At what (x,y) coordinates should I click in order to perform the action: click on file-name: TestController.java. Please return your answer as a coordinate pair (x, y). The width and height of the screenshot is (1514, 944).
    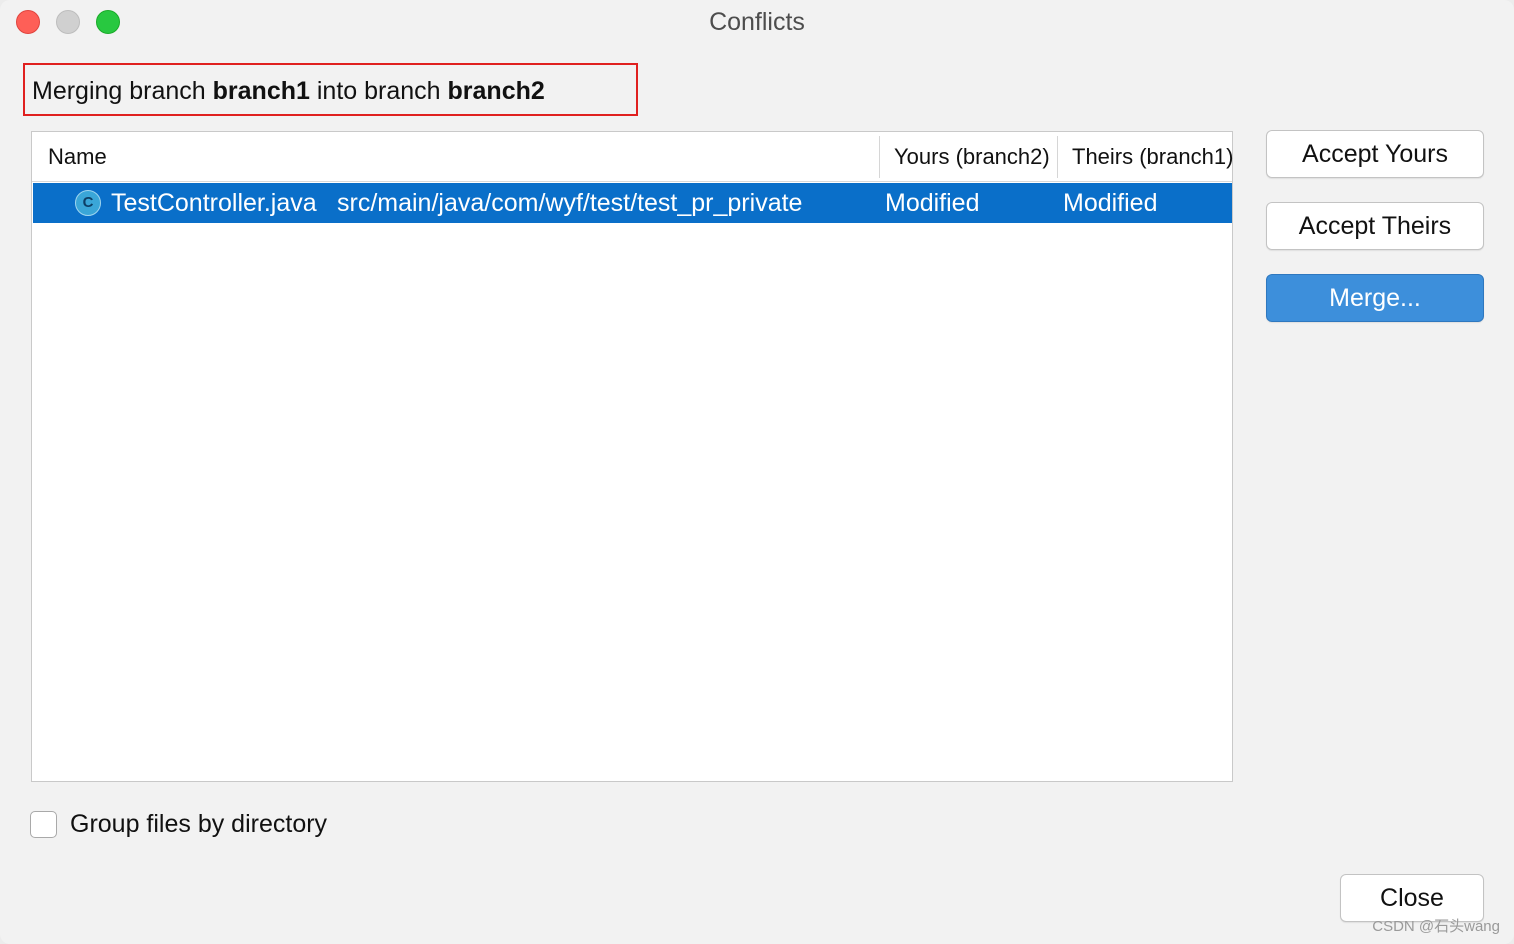
    Looking at the image, I should click on (214, 203).